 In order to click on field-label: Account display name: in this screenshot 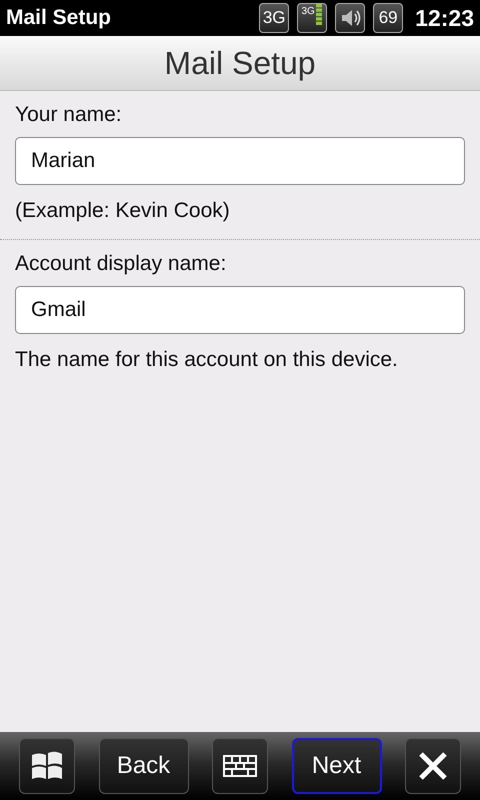, I will do `click(120, 264)`.